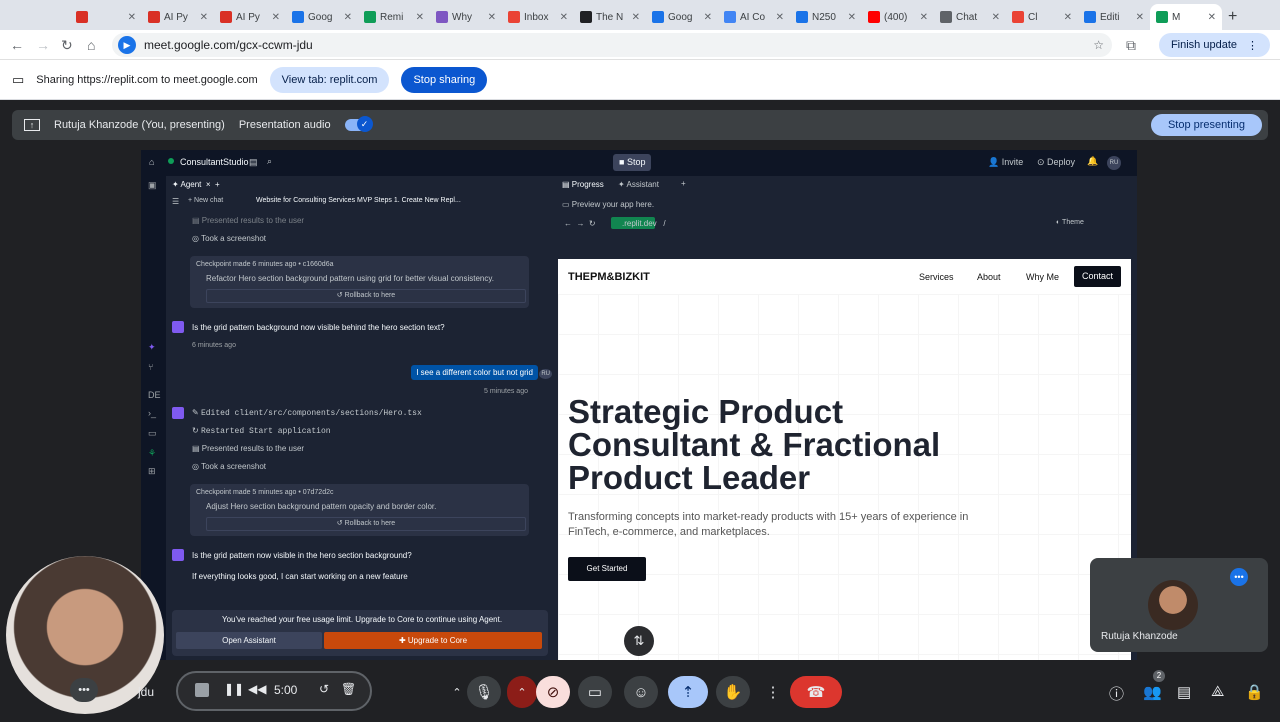 Image resolution: width=1280 pixels, height=722 pixels. What do you see at coordinates (202, 690) in the screenshot?
I see `stop-record-icon` at bounding box center [202, 690].